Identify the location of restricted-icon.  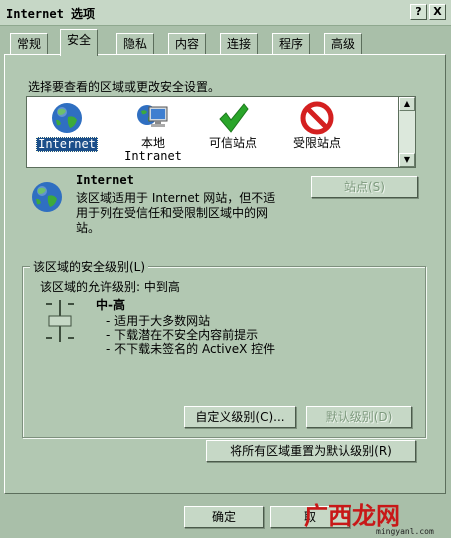
(317, 118).